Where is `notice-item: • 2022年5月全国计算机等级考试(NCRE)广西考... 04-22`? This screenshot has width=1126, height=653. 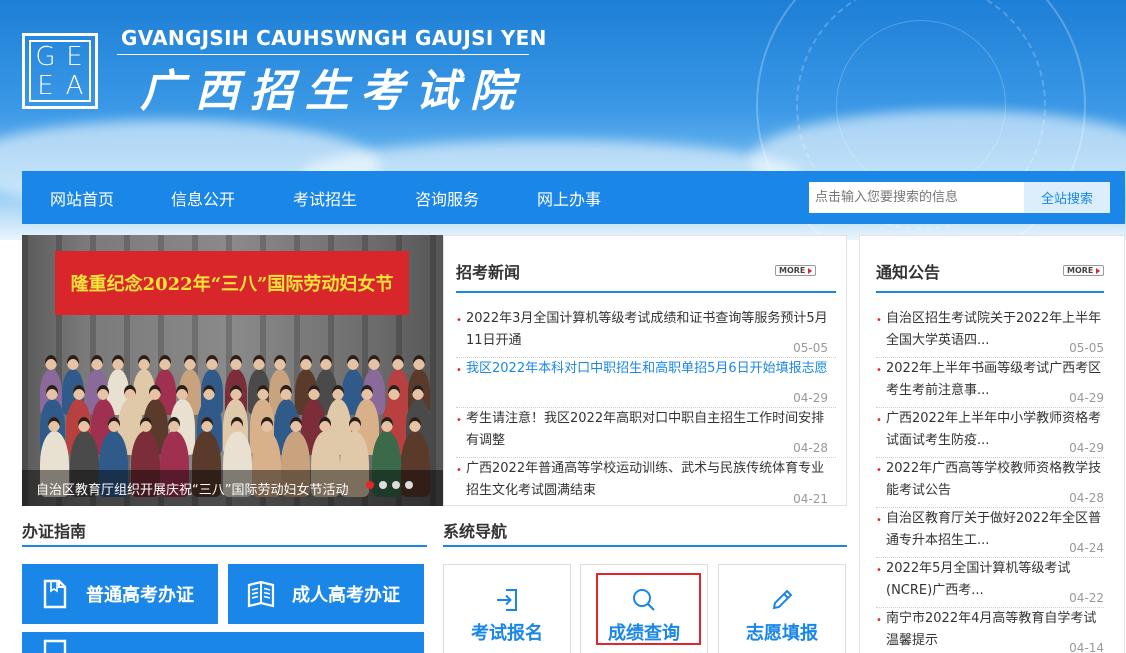
notice-item: • 2022年5月全国计算机等级考试(NCRE)广西考... 04-22 is located at coordinates (990, 583).